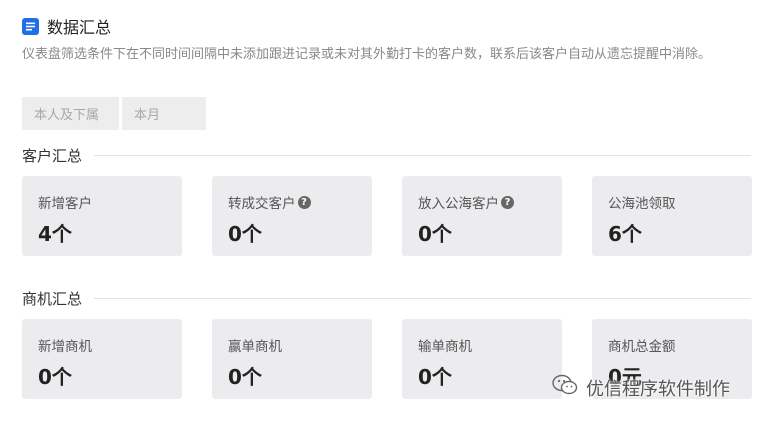 The image size is (764, 421). Describe the element at coordinates (262, 204) in the screenshot. I see `stat-label: 转成交客户` at that location.